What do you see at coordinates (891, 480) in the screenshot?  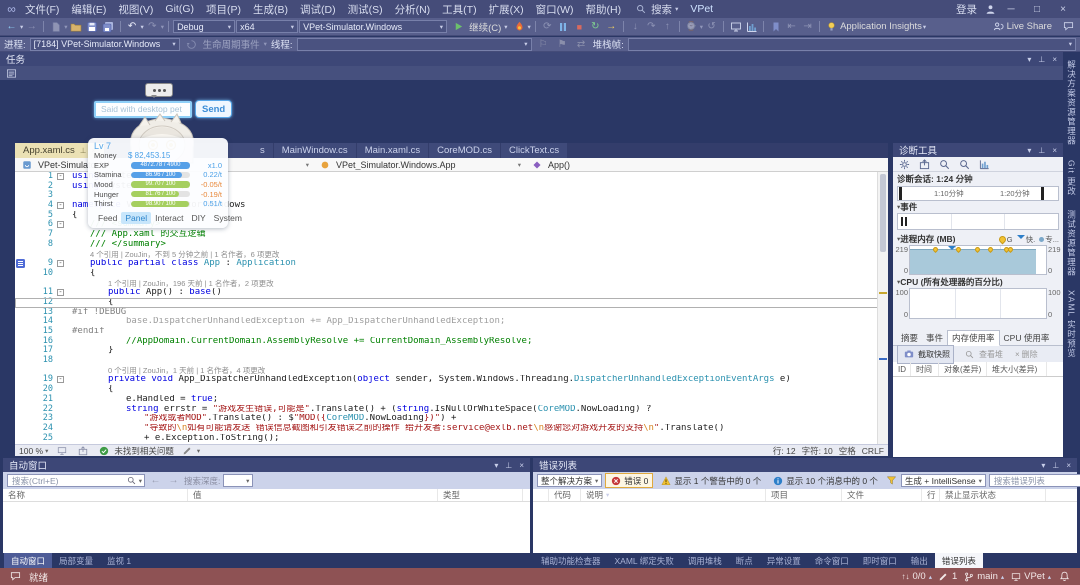 I see `message-filter-icon` at bounding box center [891, 480].